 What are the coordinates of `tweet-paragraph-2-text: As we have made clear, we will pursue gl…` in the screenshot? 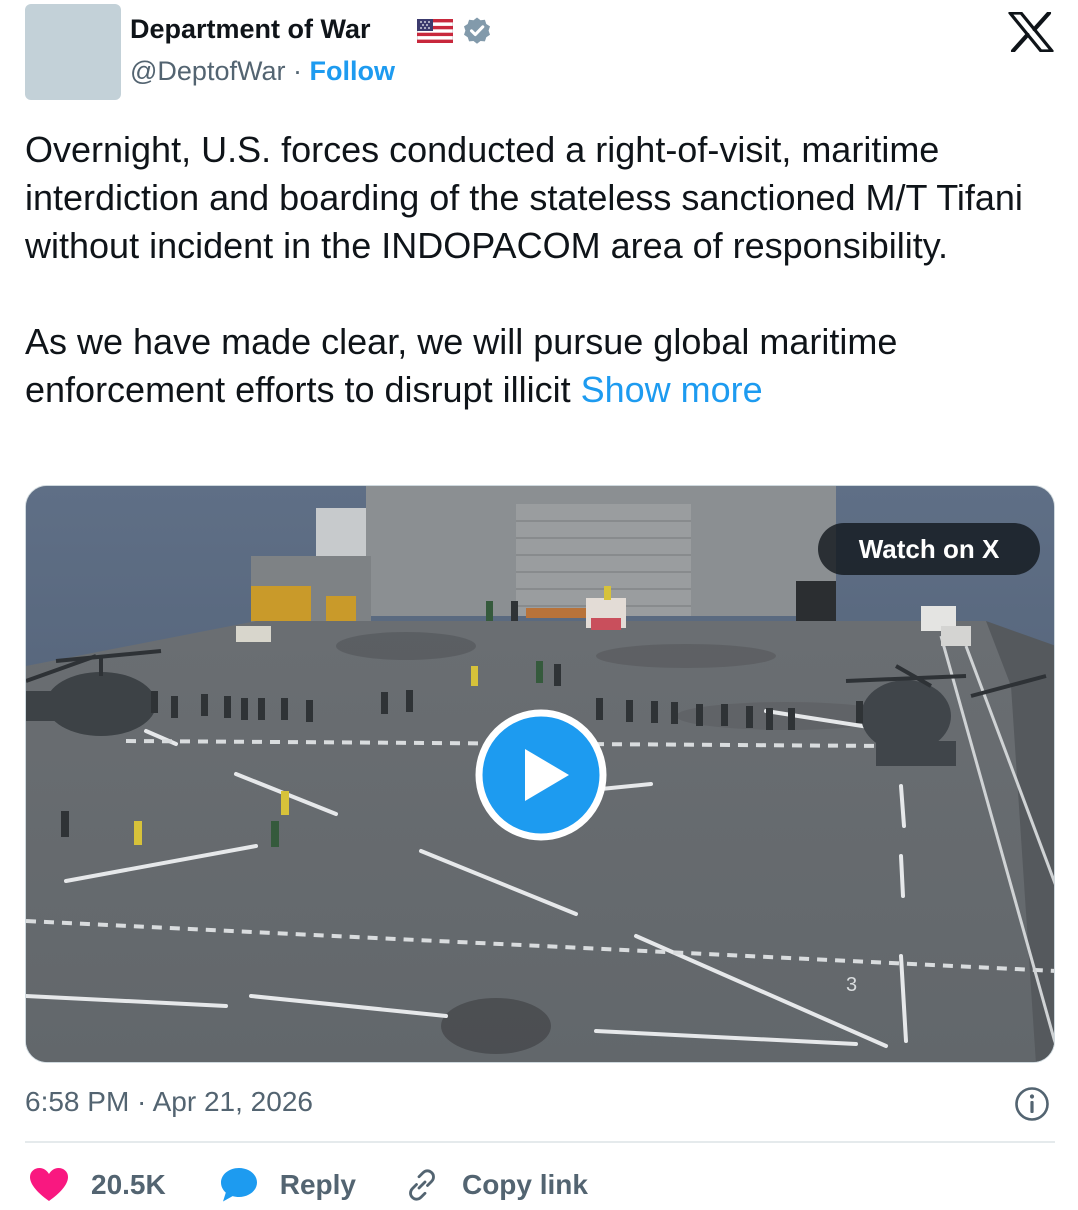 It's located at (461, 365).